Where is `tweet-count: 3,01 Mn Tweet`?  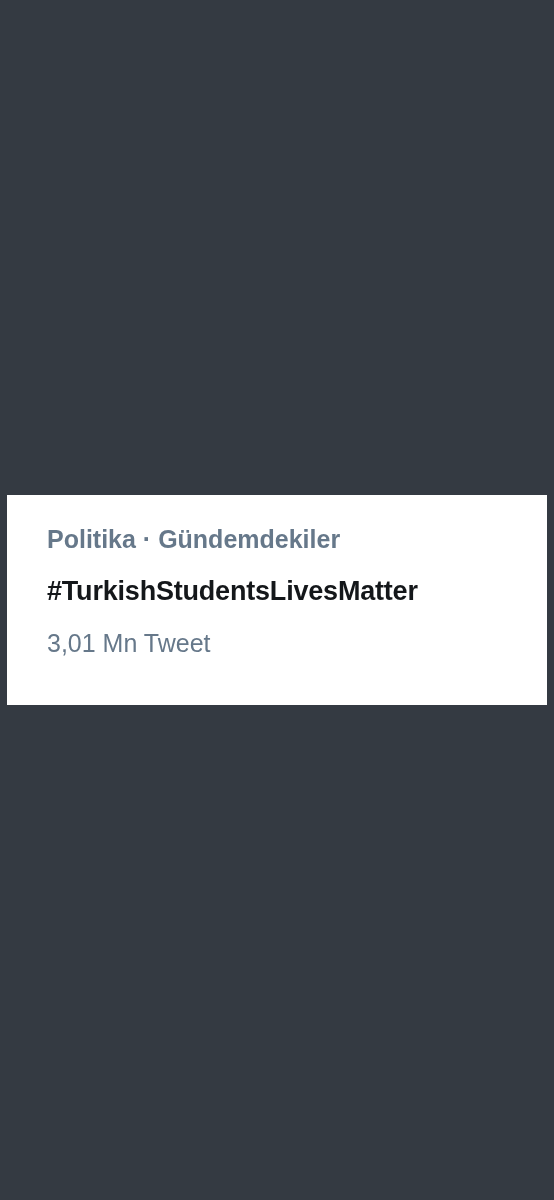 tweet-count: 3,01 Mn Tweet is located at coordinates (129, 643).